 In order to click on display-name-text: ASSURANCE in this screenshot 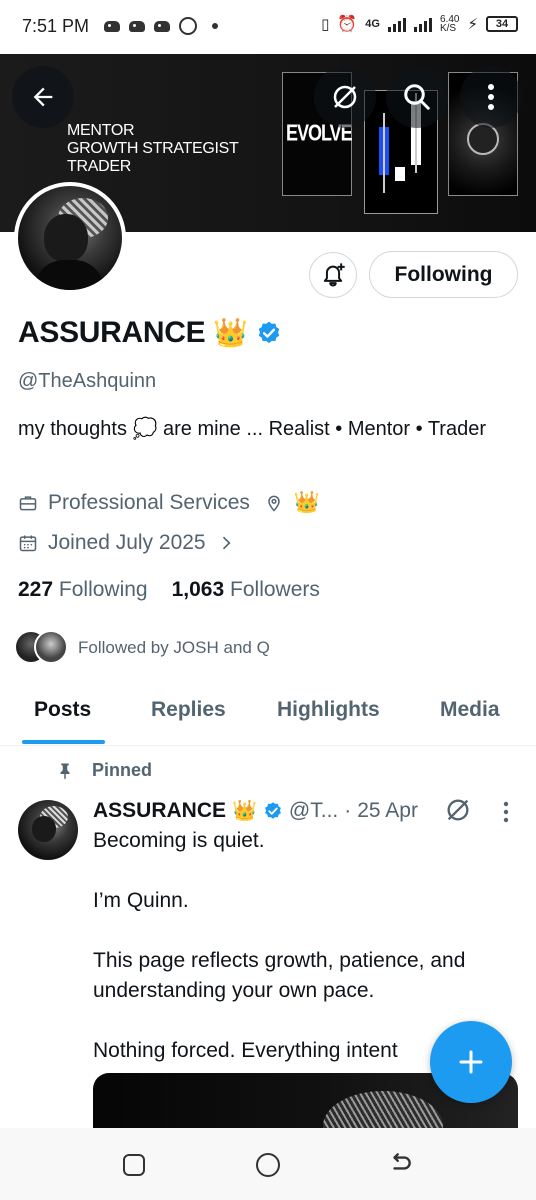, I will do `click(112, 332)`.